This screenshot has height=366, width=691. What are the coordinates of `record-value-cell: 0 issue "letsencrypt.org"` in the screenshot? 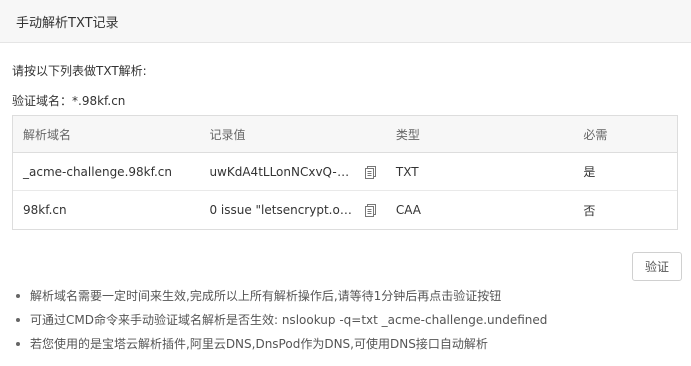 It's located at (292, 210).